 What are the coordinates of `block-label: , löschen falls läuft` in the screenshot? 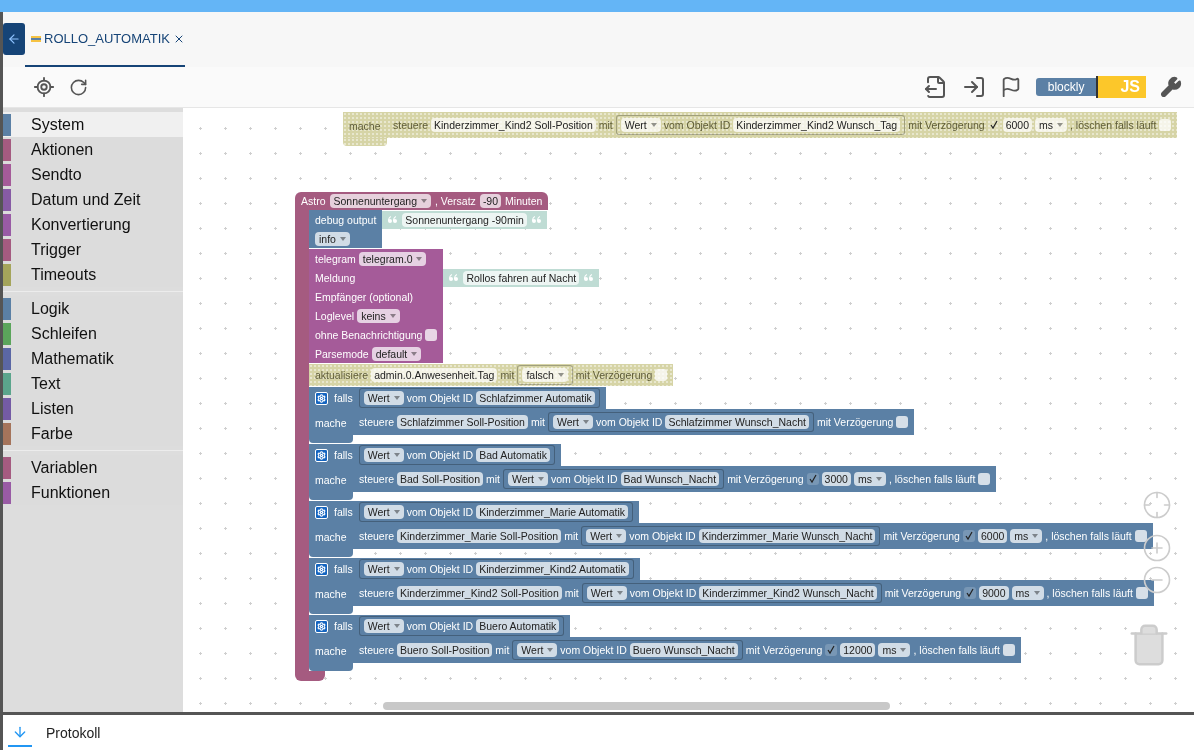 It's located at (1113, 125).